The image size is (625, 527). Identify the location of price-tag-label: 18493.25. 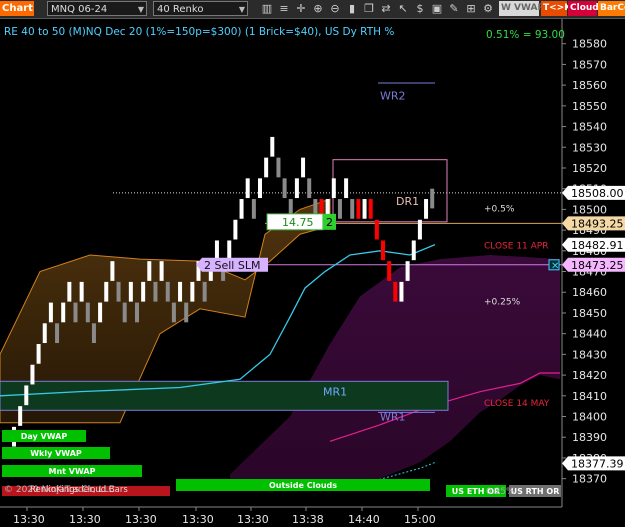
(597, 223).